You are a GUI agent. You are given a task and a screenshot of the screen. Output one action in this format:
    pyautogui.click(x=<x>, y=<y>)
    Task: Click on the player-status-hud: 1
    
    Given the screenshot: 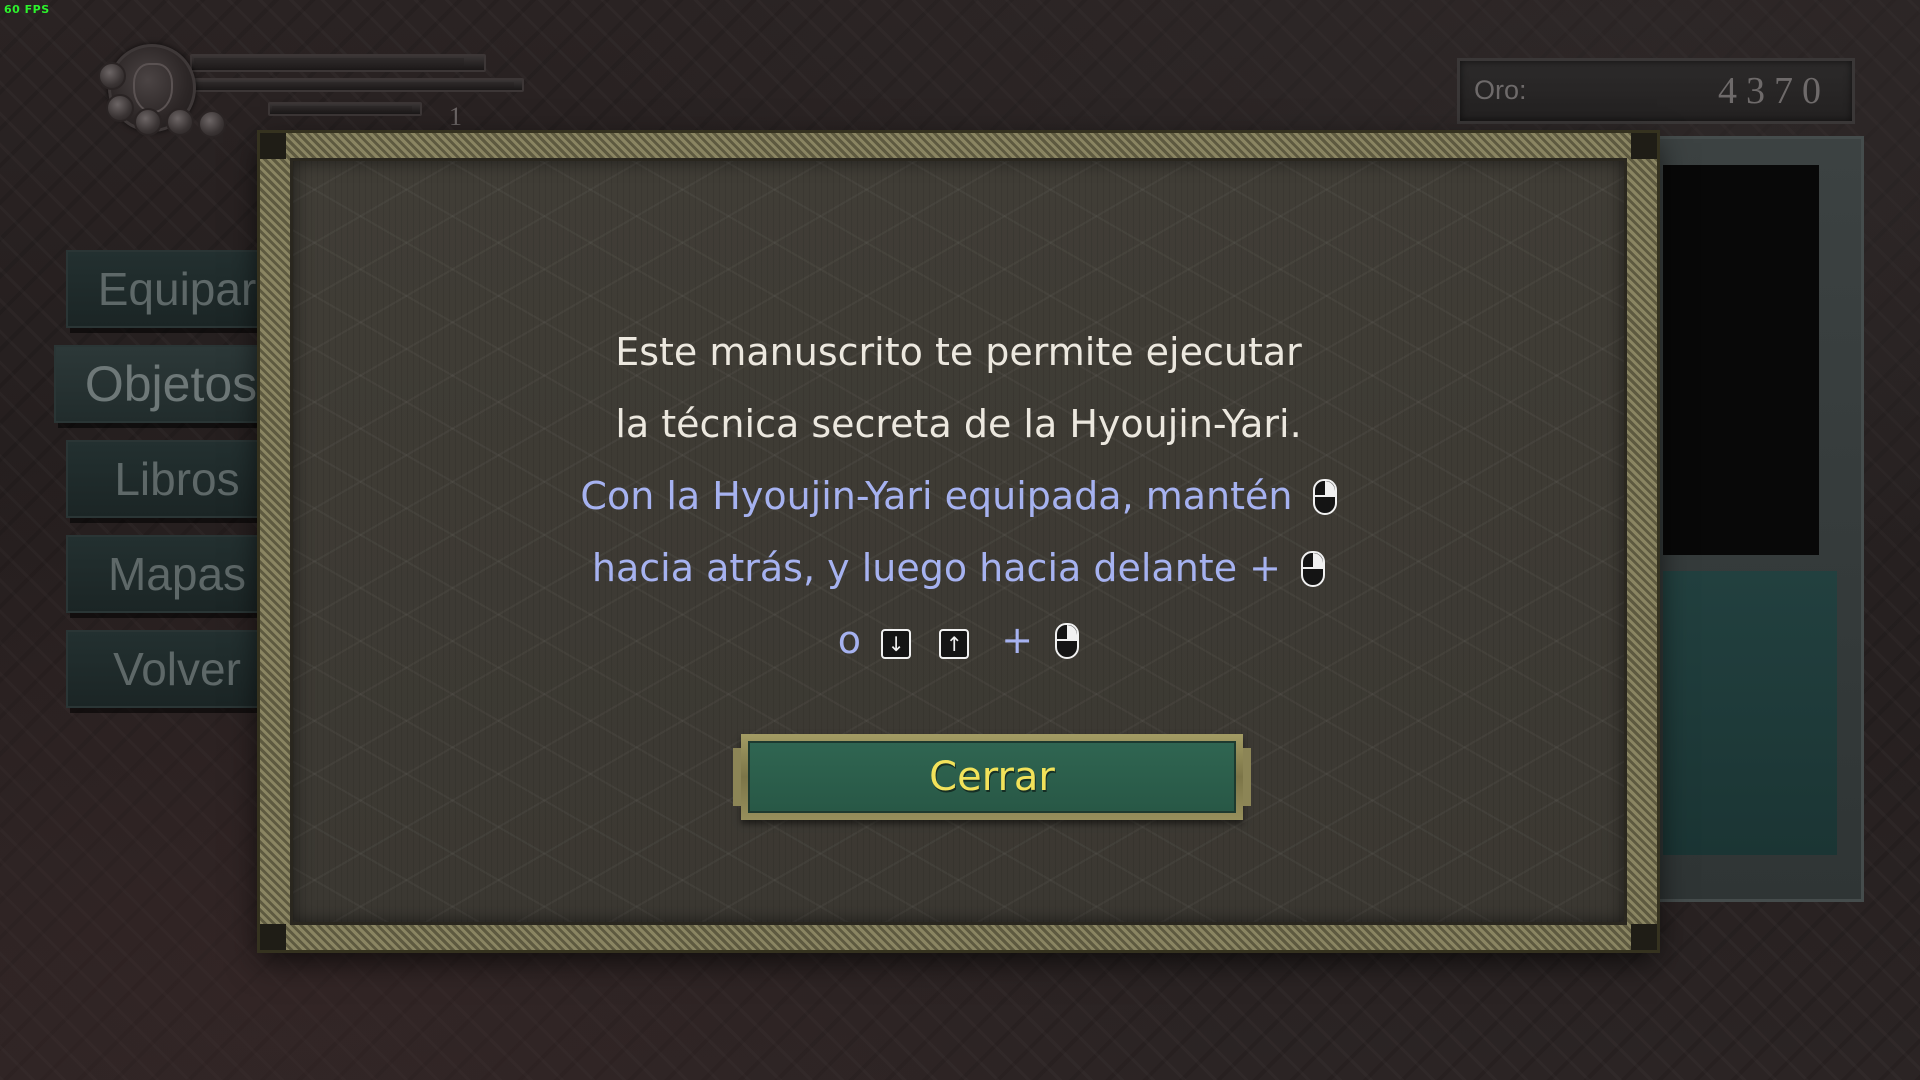 What is the action you would take?
    pyautogui.click(x=348, y=86)
    